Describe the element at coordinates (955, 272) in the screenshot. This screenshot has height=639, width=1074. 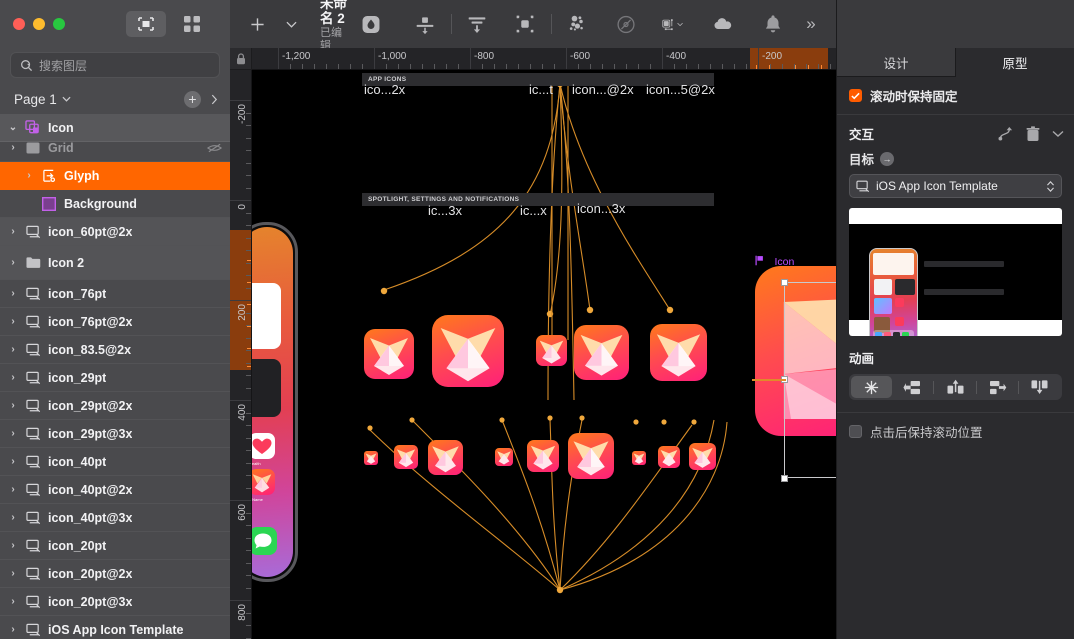
I see `target-preview` at that location.